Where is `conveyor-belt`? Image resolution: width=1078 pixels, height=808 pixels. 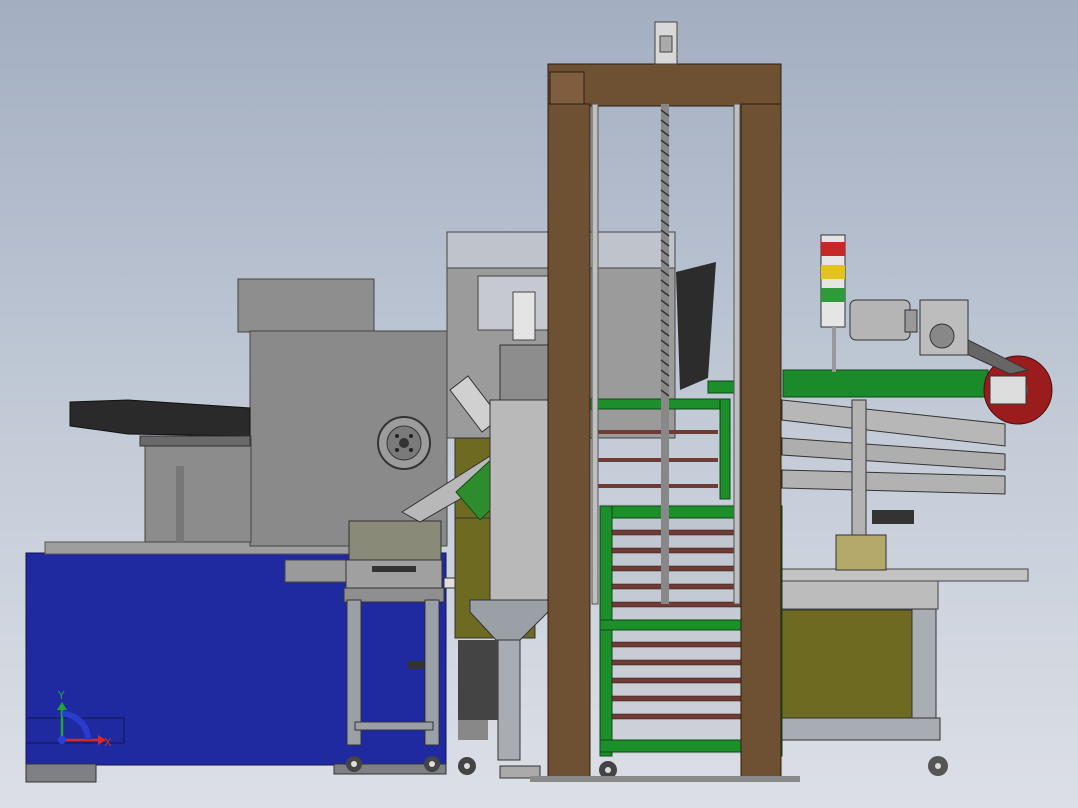 conveyor-belt is located at coordinates (885, 383).